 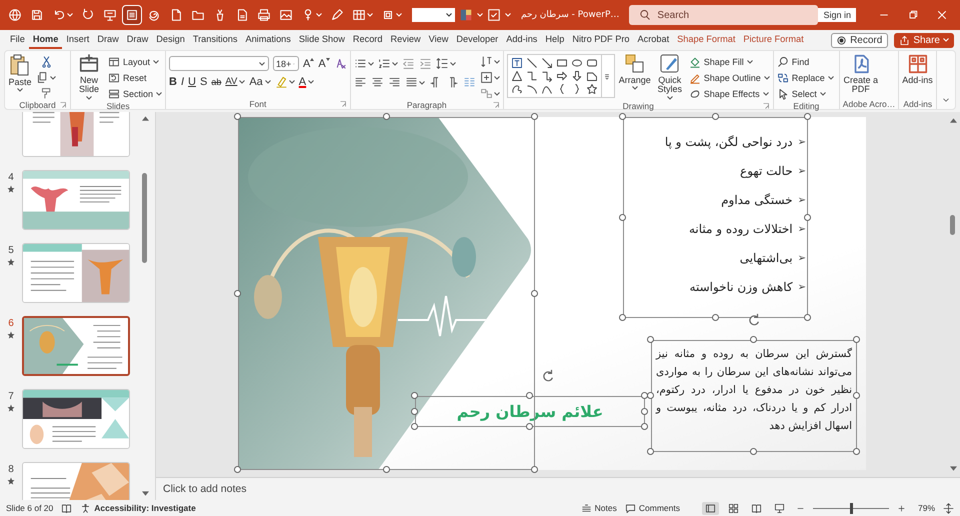 I want to click on bullet-text: حالت تهوع, so click(x=766, y=171).